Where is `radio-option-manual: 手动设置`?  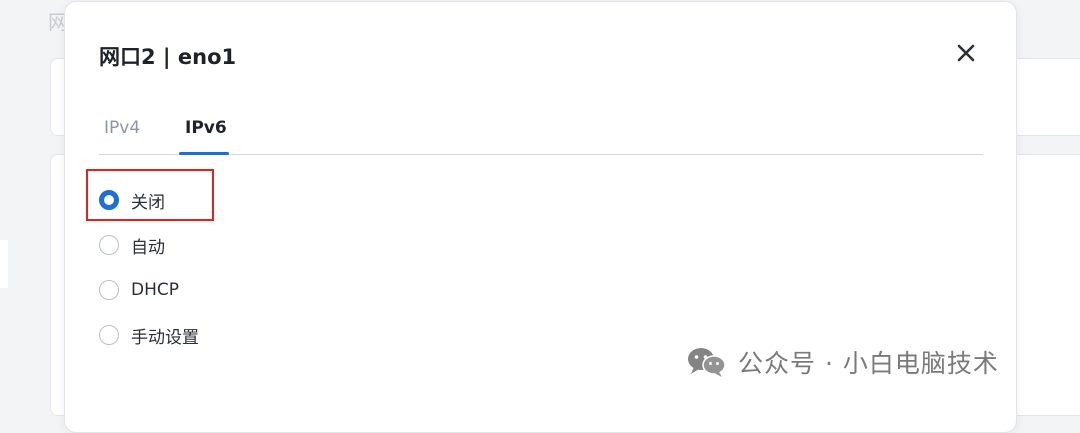 radio-option-manual: 手动设置 is located at coordinates (149, 335).